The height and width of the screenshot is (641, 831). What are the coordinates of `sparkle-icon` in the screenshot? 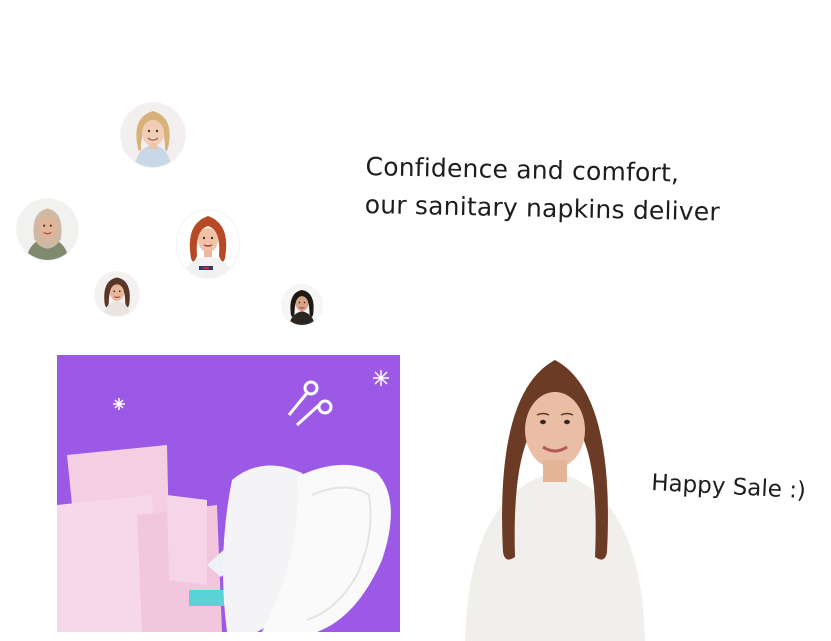 It's located at (381, 378).